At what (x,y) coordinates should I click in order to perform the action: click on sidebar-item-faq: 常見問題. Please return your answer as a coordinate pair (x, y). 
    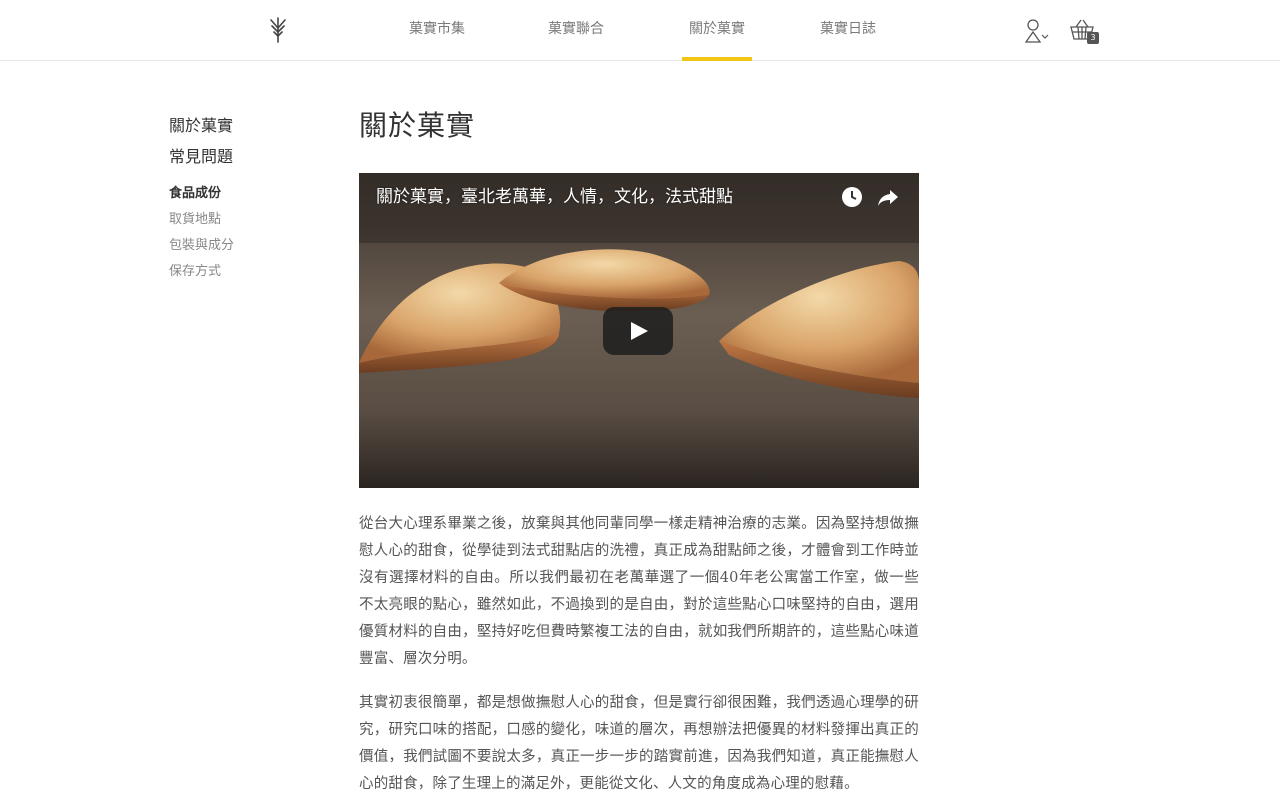
    Looking at the image, I should click on (244, 160).